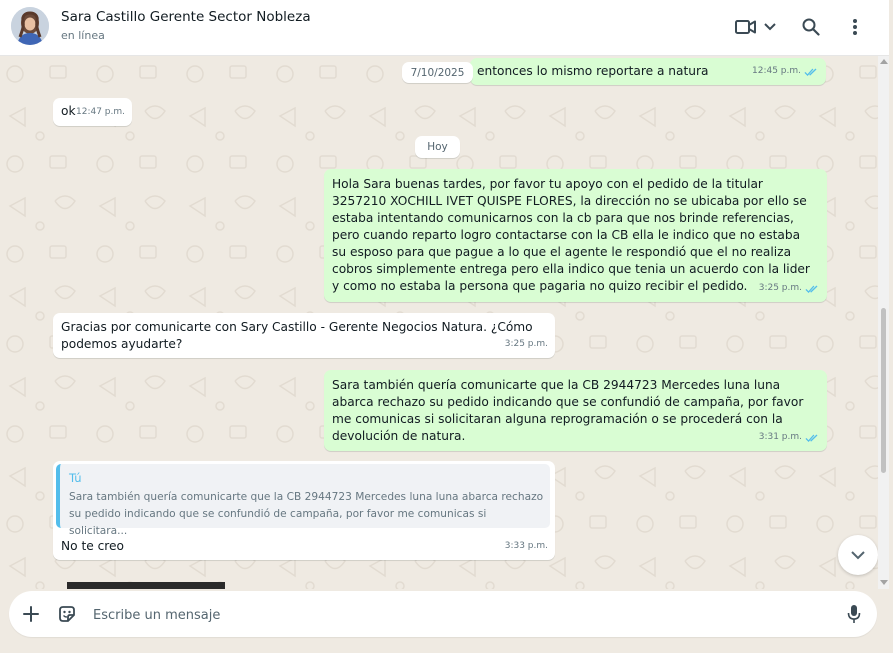 The width and height of the screenshot is (893, 653). I want to click on scrollbar-thumb, so click(883, 390).